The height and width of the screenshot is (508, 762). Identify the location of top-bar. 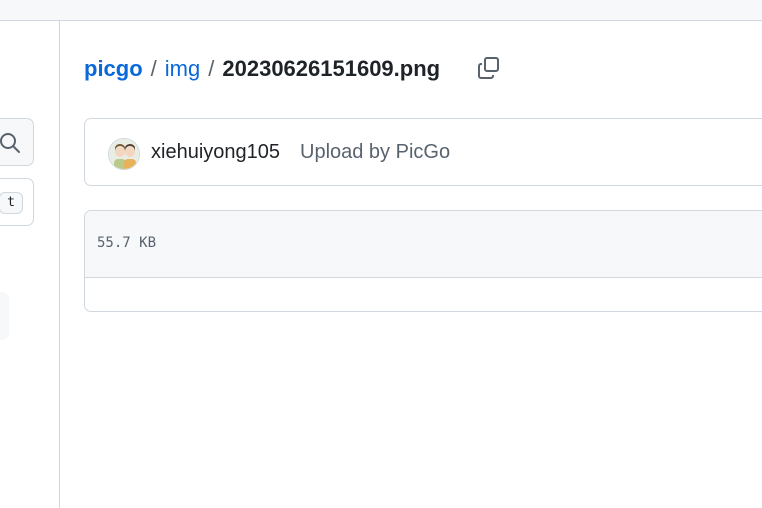
(381, 10).